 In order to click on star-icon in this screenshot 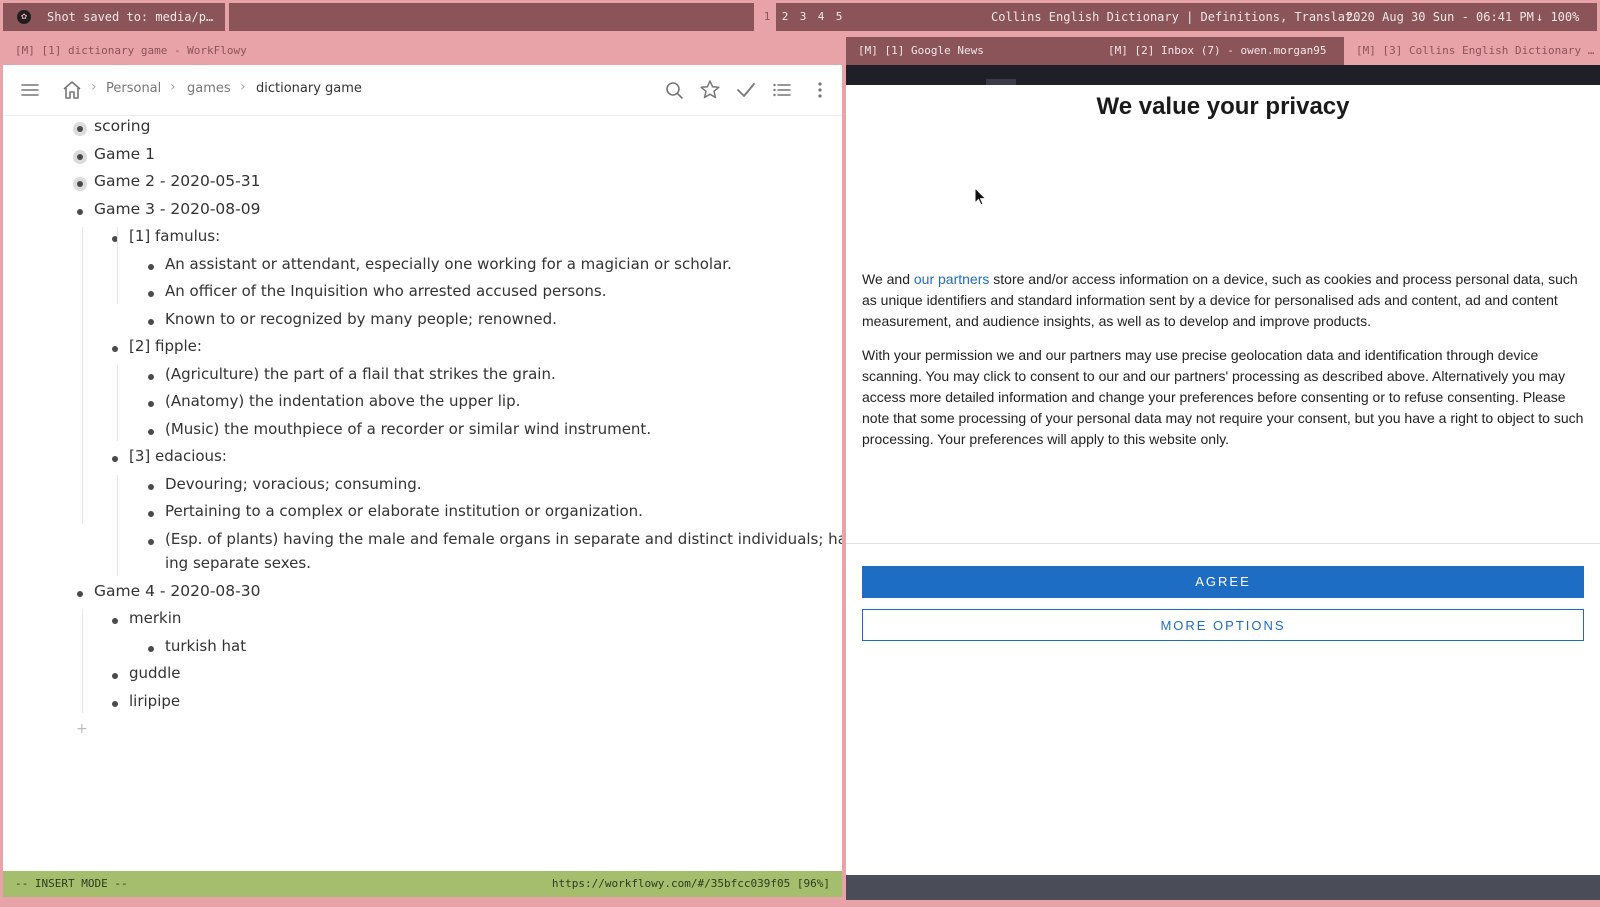, I will do `click(710, 90)`.